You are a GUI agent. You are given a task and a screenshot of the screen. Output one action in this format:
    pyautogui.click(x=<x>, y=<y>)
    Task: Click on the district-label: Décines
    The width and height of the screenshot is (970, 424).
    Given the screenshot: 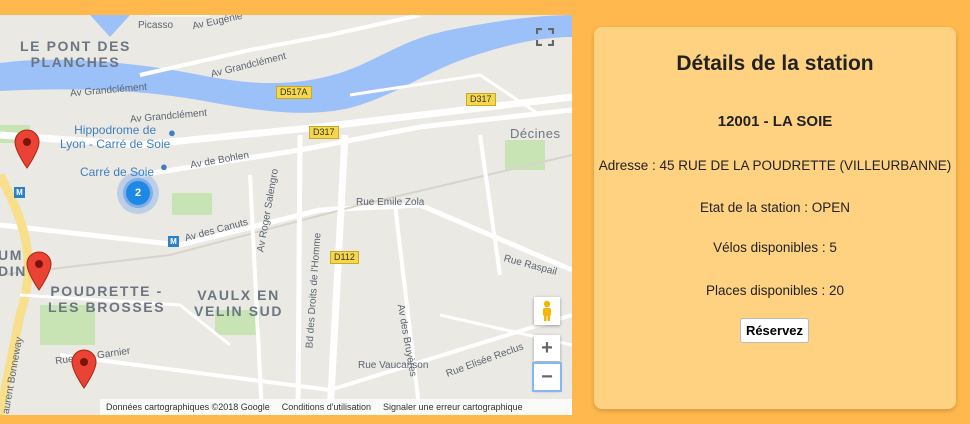 What is the action you would take?
    pyautogui.click(x=535, y=133)
    